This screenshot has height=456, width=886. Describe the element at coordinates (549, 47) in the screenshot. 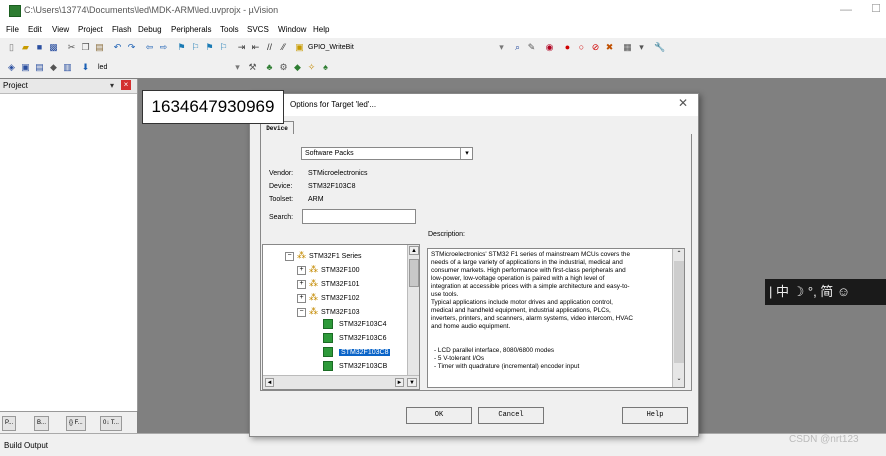

I see `debug-session-icon: ◉` at that location.